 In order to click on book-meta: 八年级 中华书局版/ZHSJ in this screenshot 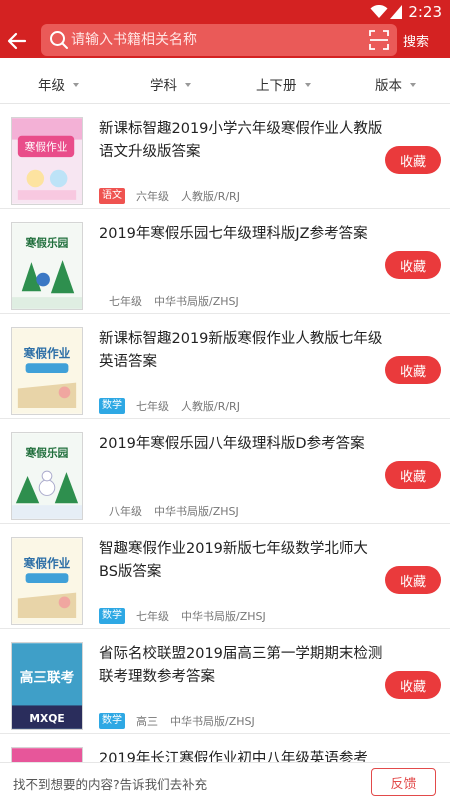, I will do `click(169, 511)`.